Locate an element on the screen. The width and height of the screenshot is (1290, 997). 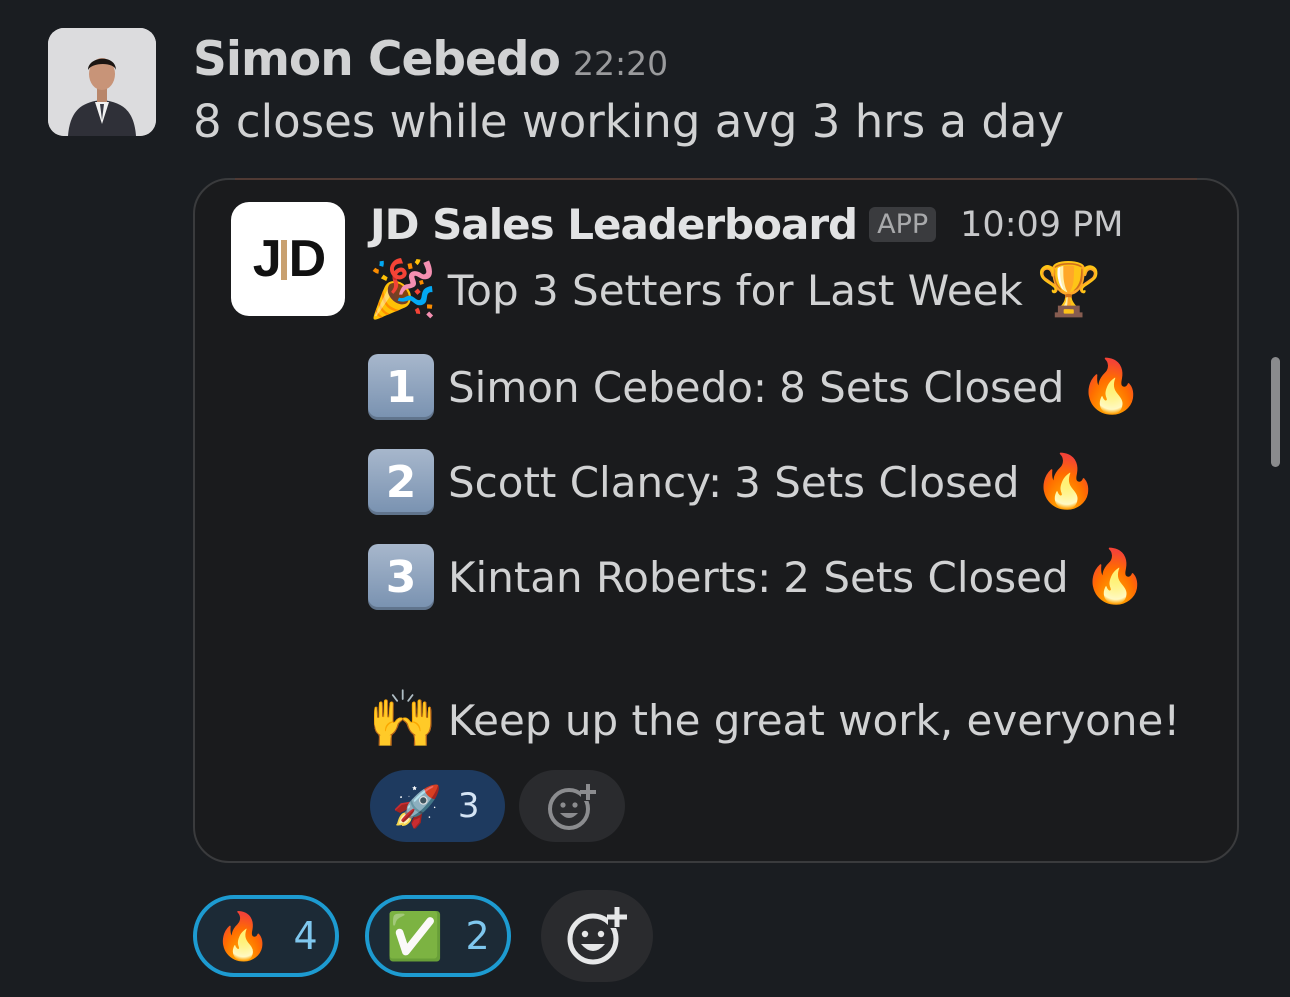
message-reactions: 🔥 4 ✅ 2 is located at coordinates (423, 936).